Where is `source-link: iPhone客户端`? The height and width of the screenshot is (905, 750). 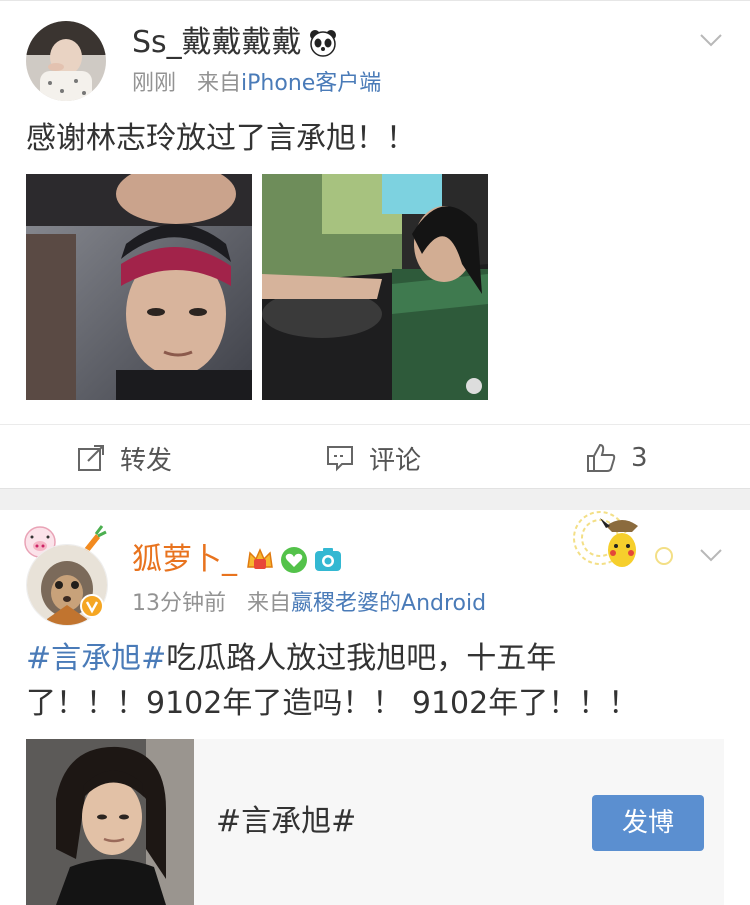 source-link: iPhone客户端 is located at coordinates (311, 83).